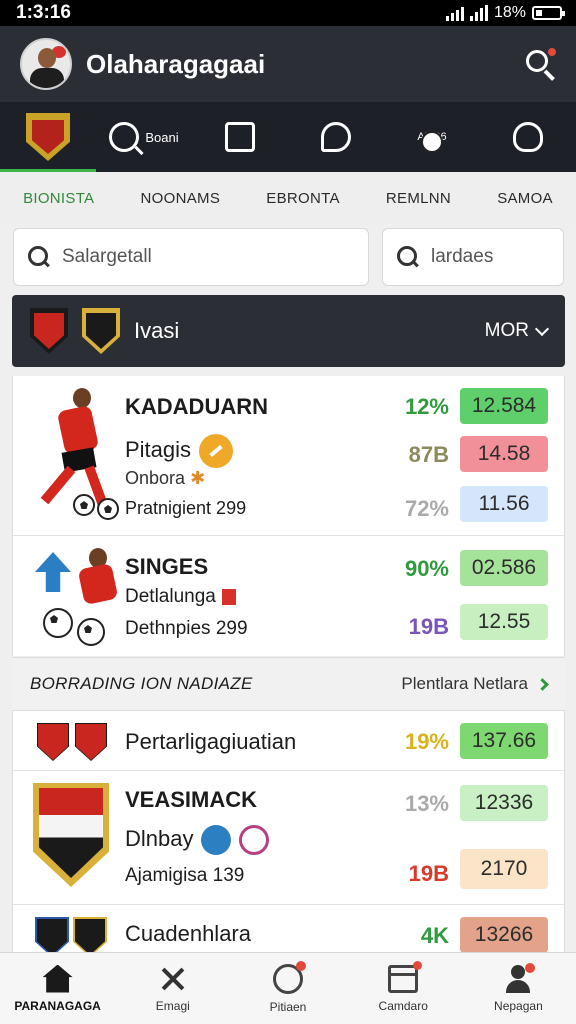 The width and height of the screenshot is (576, 1024). I want to click on odds-percent: 12%, so click(426, 406).